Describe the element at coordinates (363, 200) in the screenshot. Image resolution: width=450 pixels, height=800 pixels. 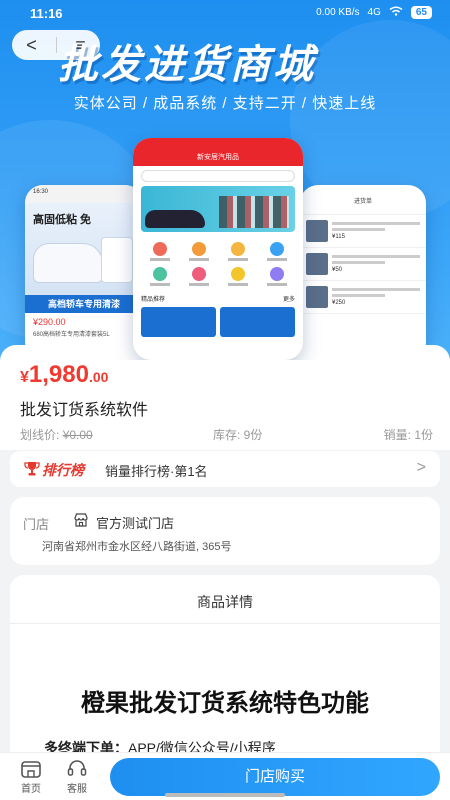
I see `mock-cart-header: 进货单` at that location.